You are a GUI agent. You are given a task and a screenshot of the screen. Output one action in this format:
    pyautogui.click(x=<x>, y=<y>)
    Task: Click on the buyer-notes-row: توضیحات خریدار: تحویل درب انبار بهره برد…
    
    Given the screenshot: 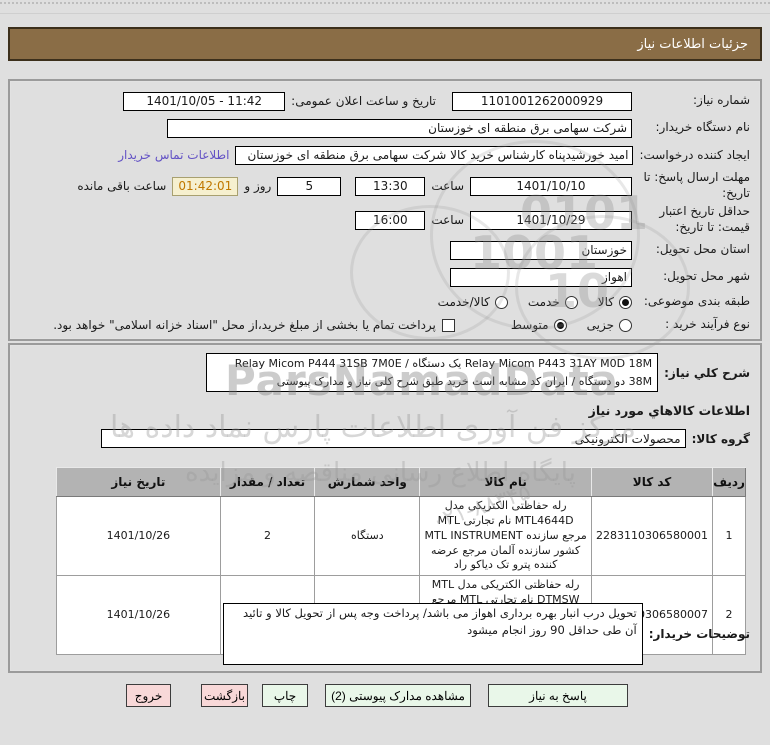 What is the action you would take?
    pyautogui.click(x=383, y=634)
    